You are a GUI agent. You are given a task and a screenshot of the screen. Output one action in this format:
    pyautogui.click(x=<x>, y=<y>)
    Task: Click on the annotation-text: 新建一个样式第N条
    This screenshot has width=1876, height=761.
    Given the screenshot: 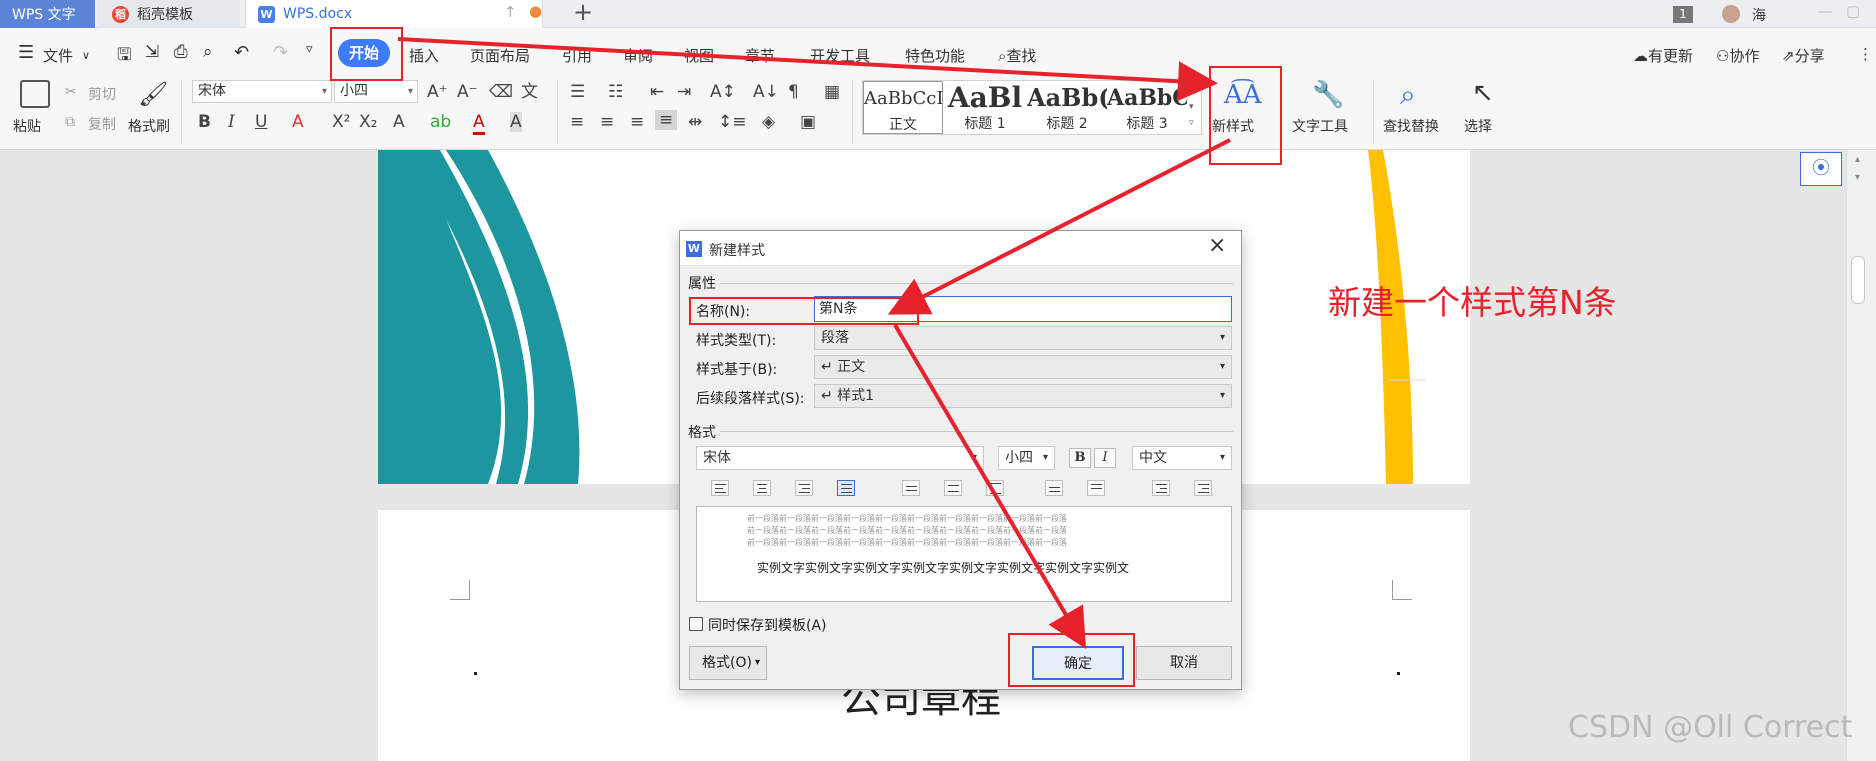 What is the action you would take?
    pyautogui.click(x=1472, y=302)
    